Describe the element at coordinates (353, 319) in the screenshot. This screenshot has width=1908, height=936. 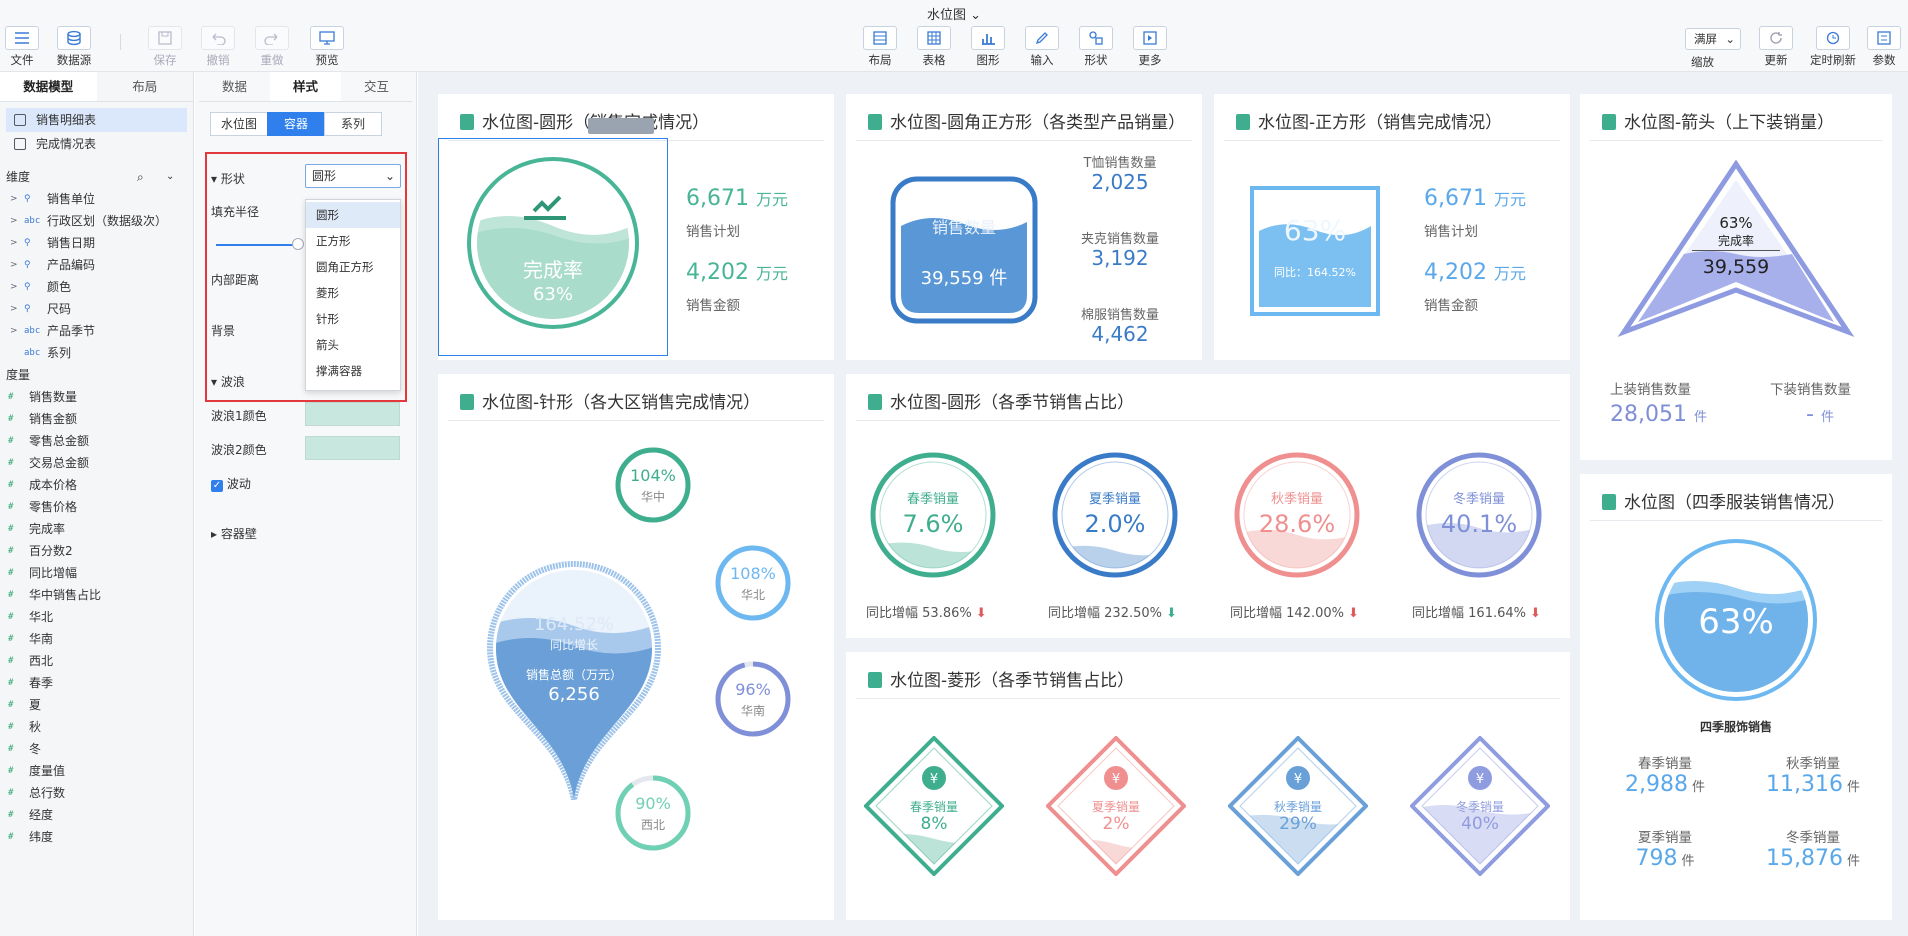
I see `shape-option: 针形` at that location.